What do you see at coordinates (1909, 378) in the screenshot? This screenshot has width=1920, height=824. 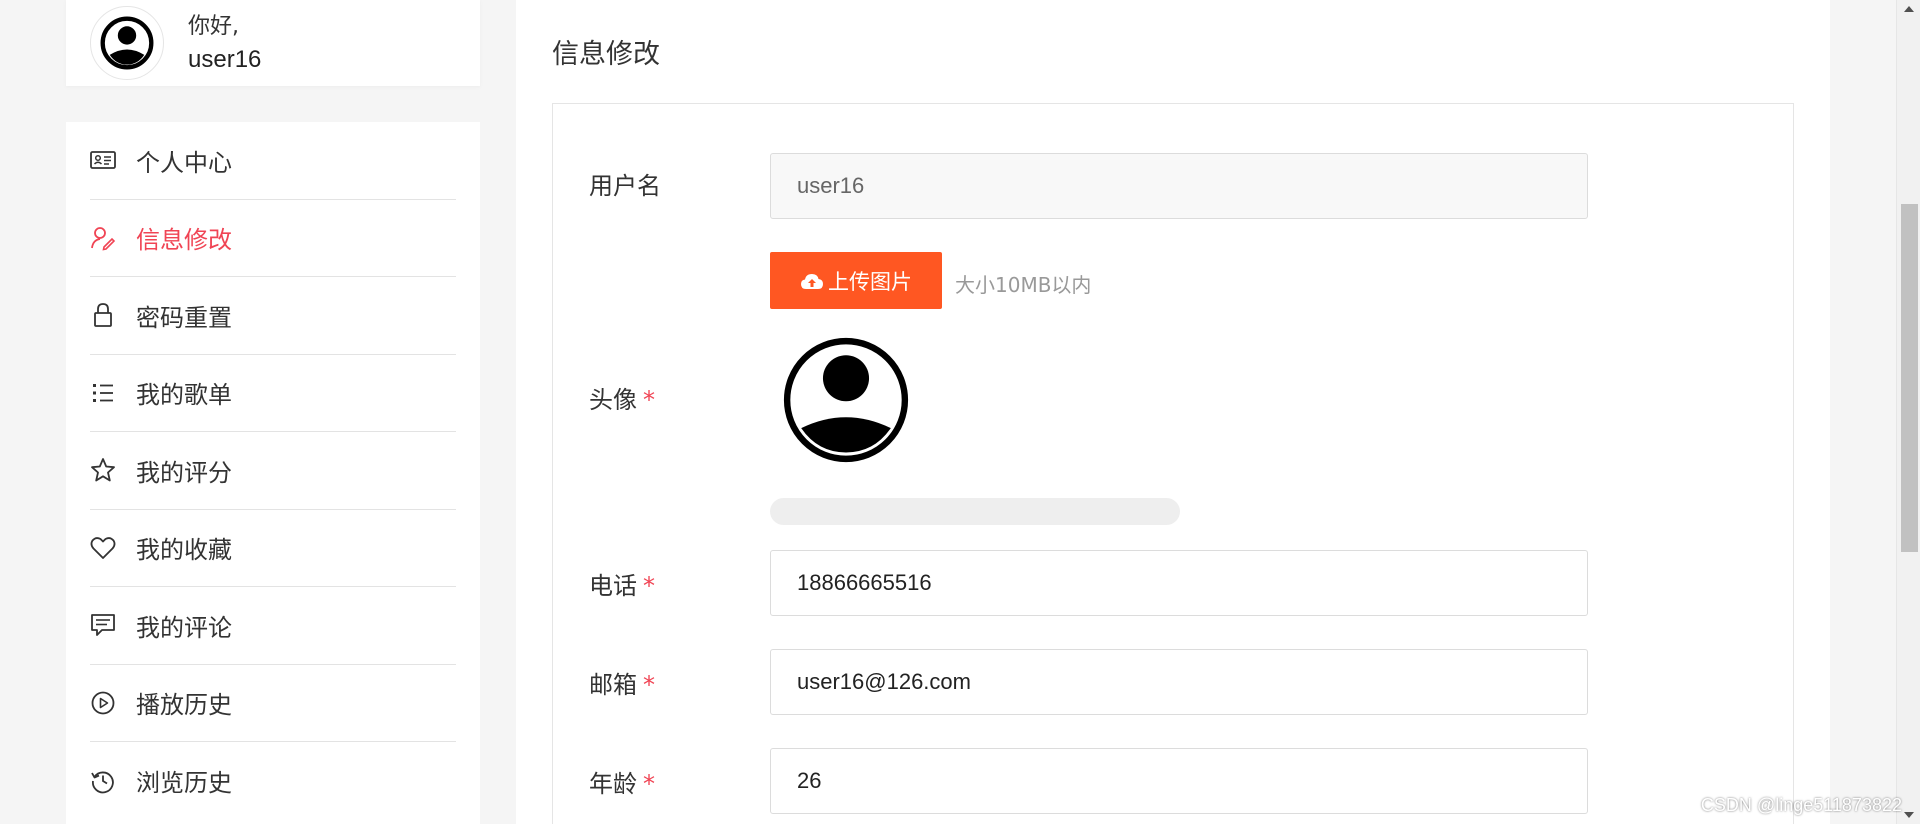 I see `scrollbar-thumb` at bounding box center [1909, 378].